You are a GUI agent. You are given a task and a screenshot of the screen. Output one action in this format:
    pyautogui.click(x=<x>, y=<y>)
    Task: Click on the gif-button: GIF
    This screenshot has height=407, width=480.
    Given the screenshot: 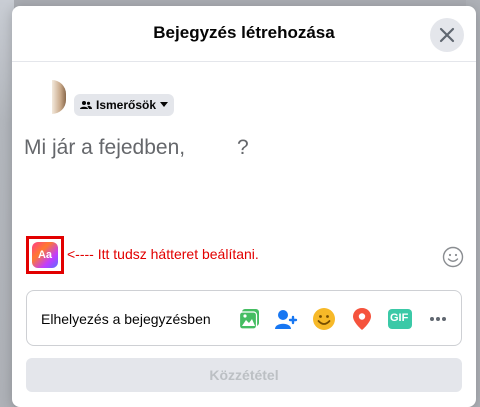 What is the action you would take?
    pyautogui.click(x=400, y=319)
    